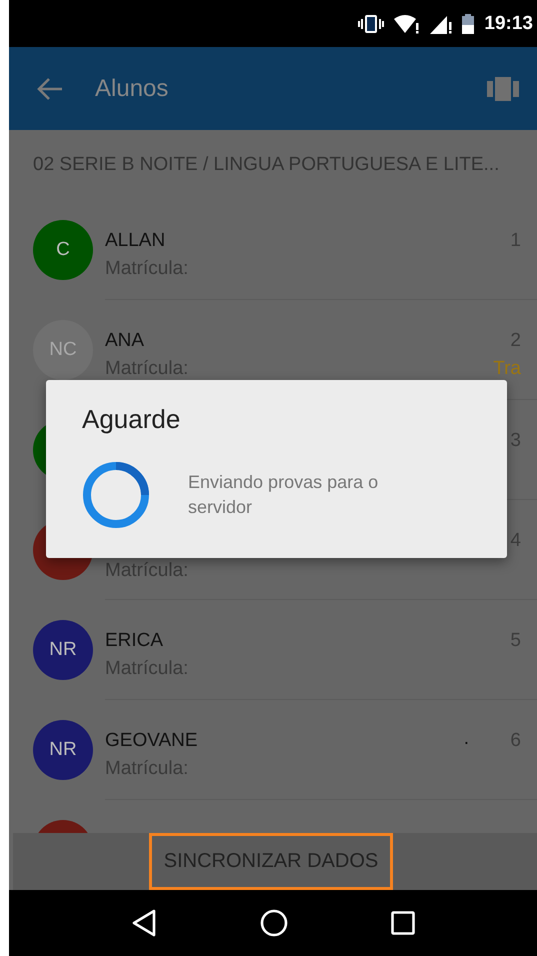  Describe the element at coordinates (508, 23) in the screenshot. I see `status-time: 19:13` at that location.